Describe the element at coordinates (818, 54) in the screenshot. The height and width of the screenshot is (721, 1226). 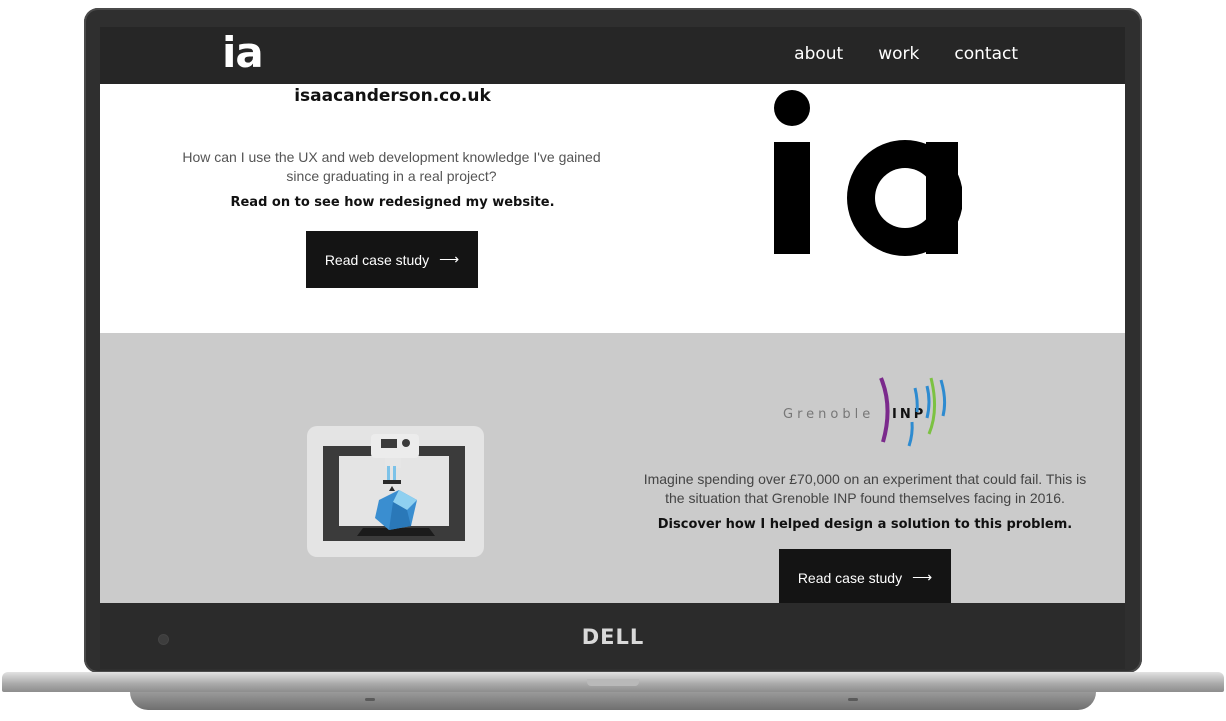
I see `nav-link-about: about` at that location.